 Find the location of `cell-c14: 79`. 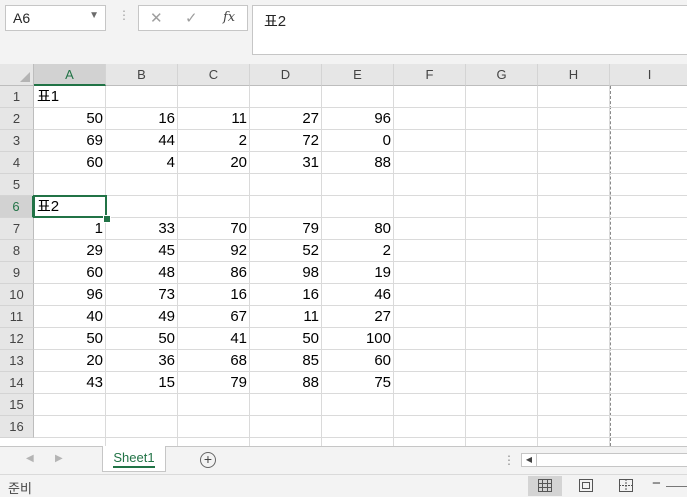

cell-c14: 79 is located at coordinates (214, 383).